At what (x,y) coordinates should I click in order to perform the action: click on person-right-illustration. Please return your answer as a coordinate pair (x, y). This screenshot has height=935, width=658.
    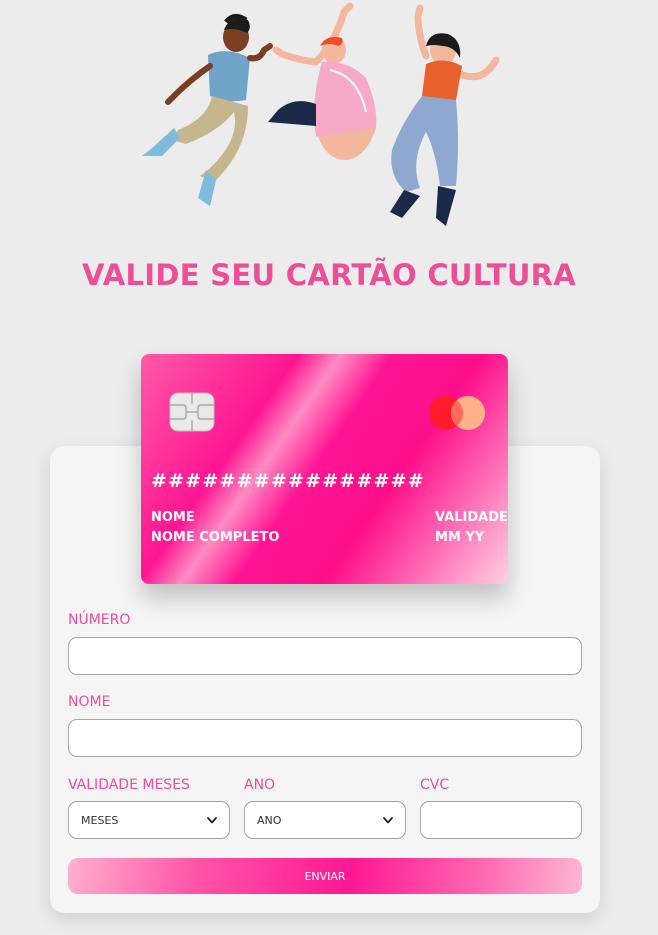
    Looking at the image, I should click on (445, 115).